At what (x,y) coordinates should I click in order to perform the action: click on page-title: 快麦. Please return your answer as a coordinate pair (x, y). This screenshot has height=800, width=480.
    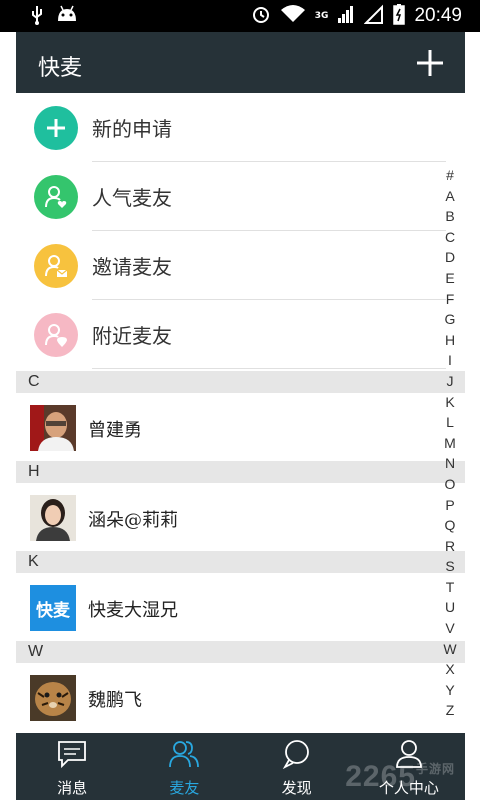
    Looking at the image, I should click on (60, 68).